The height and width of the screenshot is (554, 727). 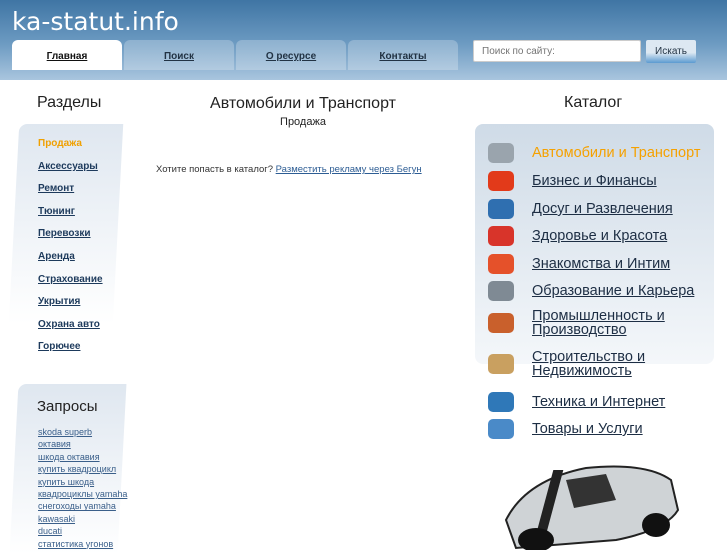 What do you see at coordinates (600, 236) in the screenshot?
I see `catalog-item-label: Здоровье и Красота` at bounding box center [600, 236].